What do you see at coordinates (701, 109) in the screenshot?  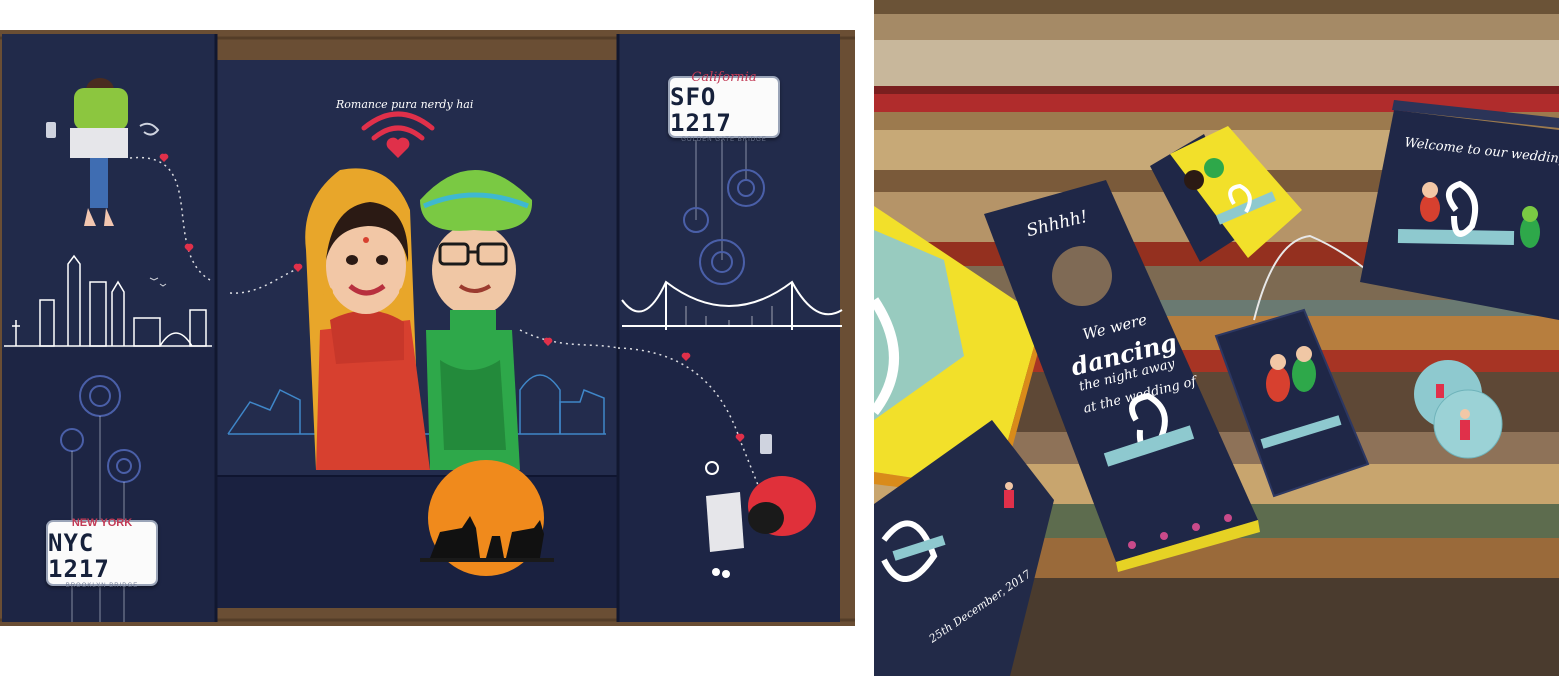 I see `plate-number-text: SFO 1217` at bounding box center [701, 109].